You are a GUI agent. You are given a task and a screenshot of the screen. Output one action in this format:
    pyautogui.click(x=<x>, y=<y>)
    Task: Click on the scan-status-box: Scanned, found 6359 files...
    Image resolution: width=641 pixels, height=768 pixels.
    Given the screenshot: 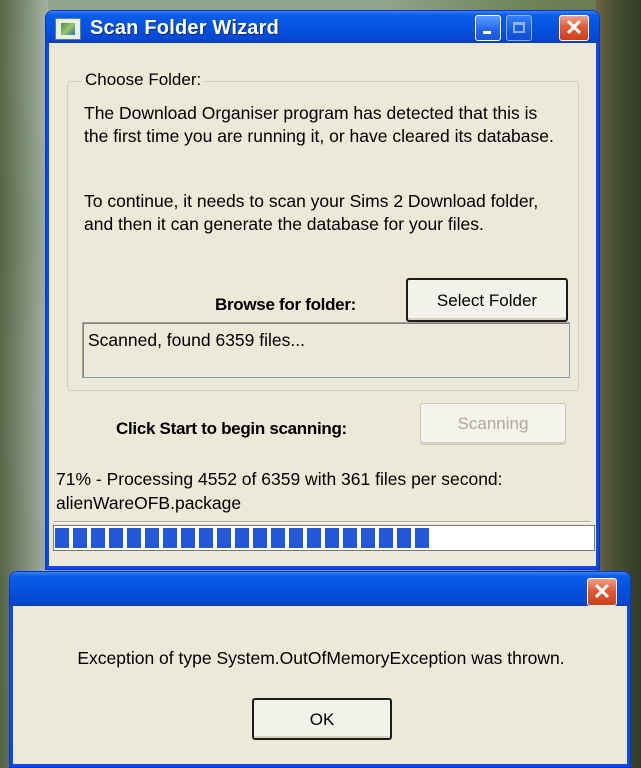 What is the action you would take?
    pyautogui.click(x=326, y=350)
    